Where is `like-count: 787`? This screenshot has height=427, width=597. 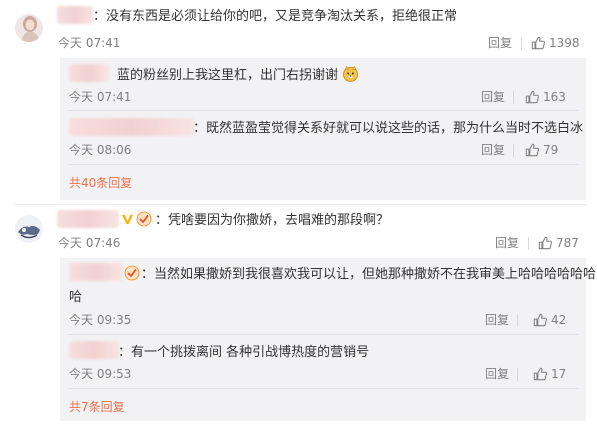
like-count: 787 is located at coordinates (567, 243).